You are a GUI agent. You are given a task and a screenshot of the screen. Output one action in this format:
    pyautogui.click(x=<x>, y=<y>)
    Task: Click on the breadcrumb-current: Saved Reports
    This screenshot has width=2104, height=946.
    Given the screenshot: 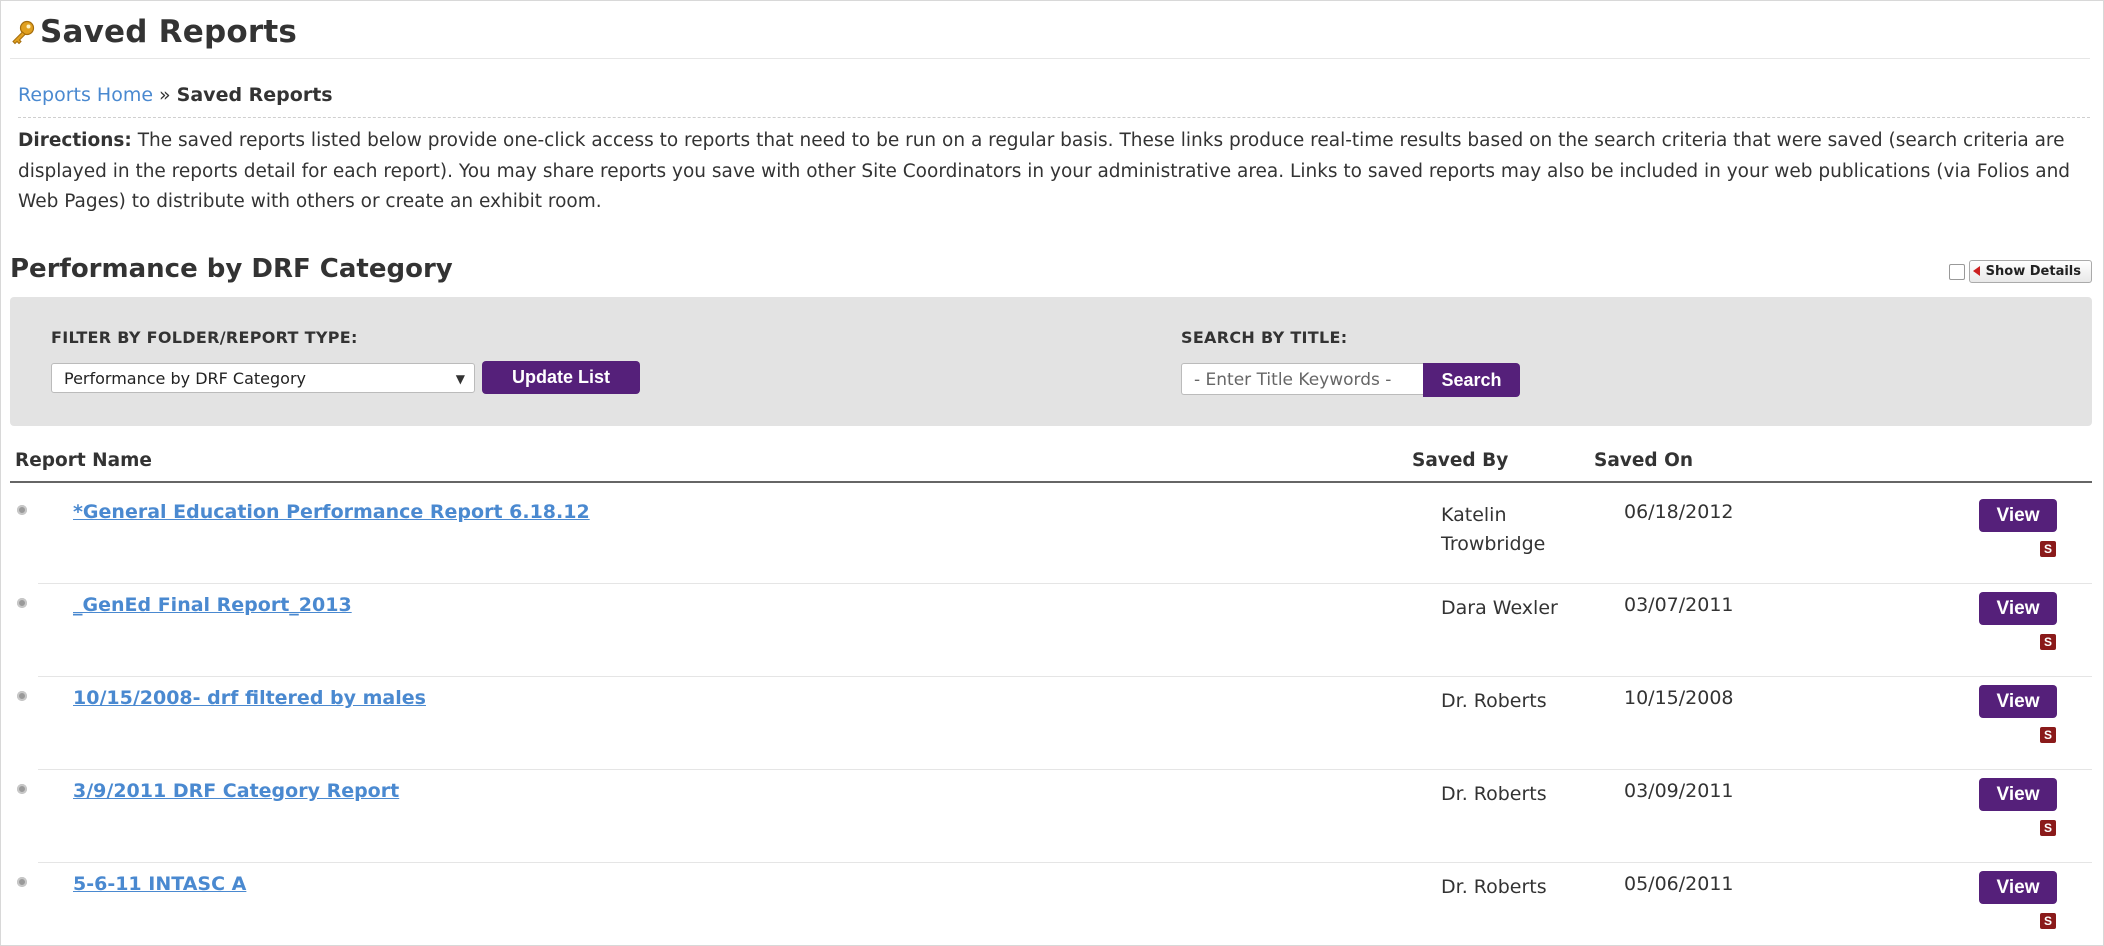 What is the action you would take?
    pyautogui.click(x=254, y=95)
    